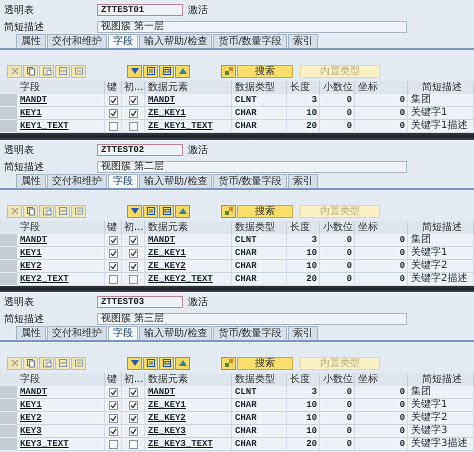 The image size is (474, 452). What do you see at coordinates (140, 302) in the screenshot?
I see `table-name-field: ZTTEST03` at bounding box center [140, 302].